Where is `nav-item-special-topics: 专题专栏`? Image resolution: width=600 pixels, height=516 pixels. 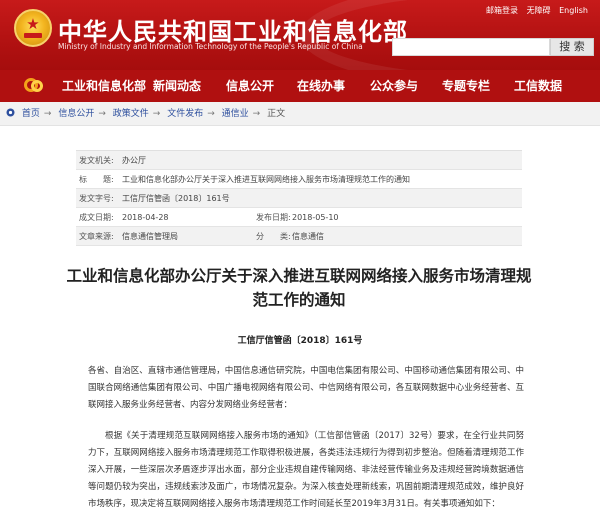
nav-item-special-topics: 专题专栏 is located at coordinates (466, 86).